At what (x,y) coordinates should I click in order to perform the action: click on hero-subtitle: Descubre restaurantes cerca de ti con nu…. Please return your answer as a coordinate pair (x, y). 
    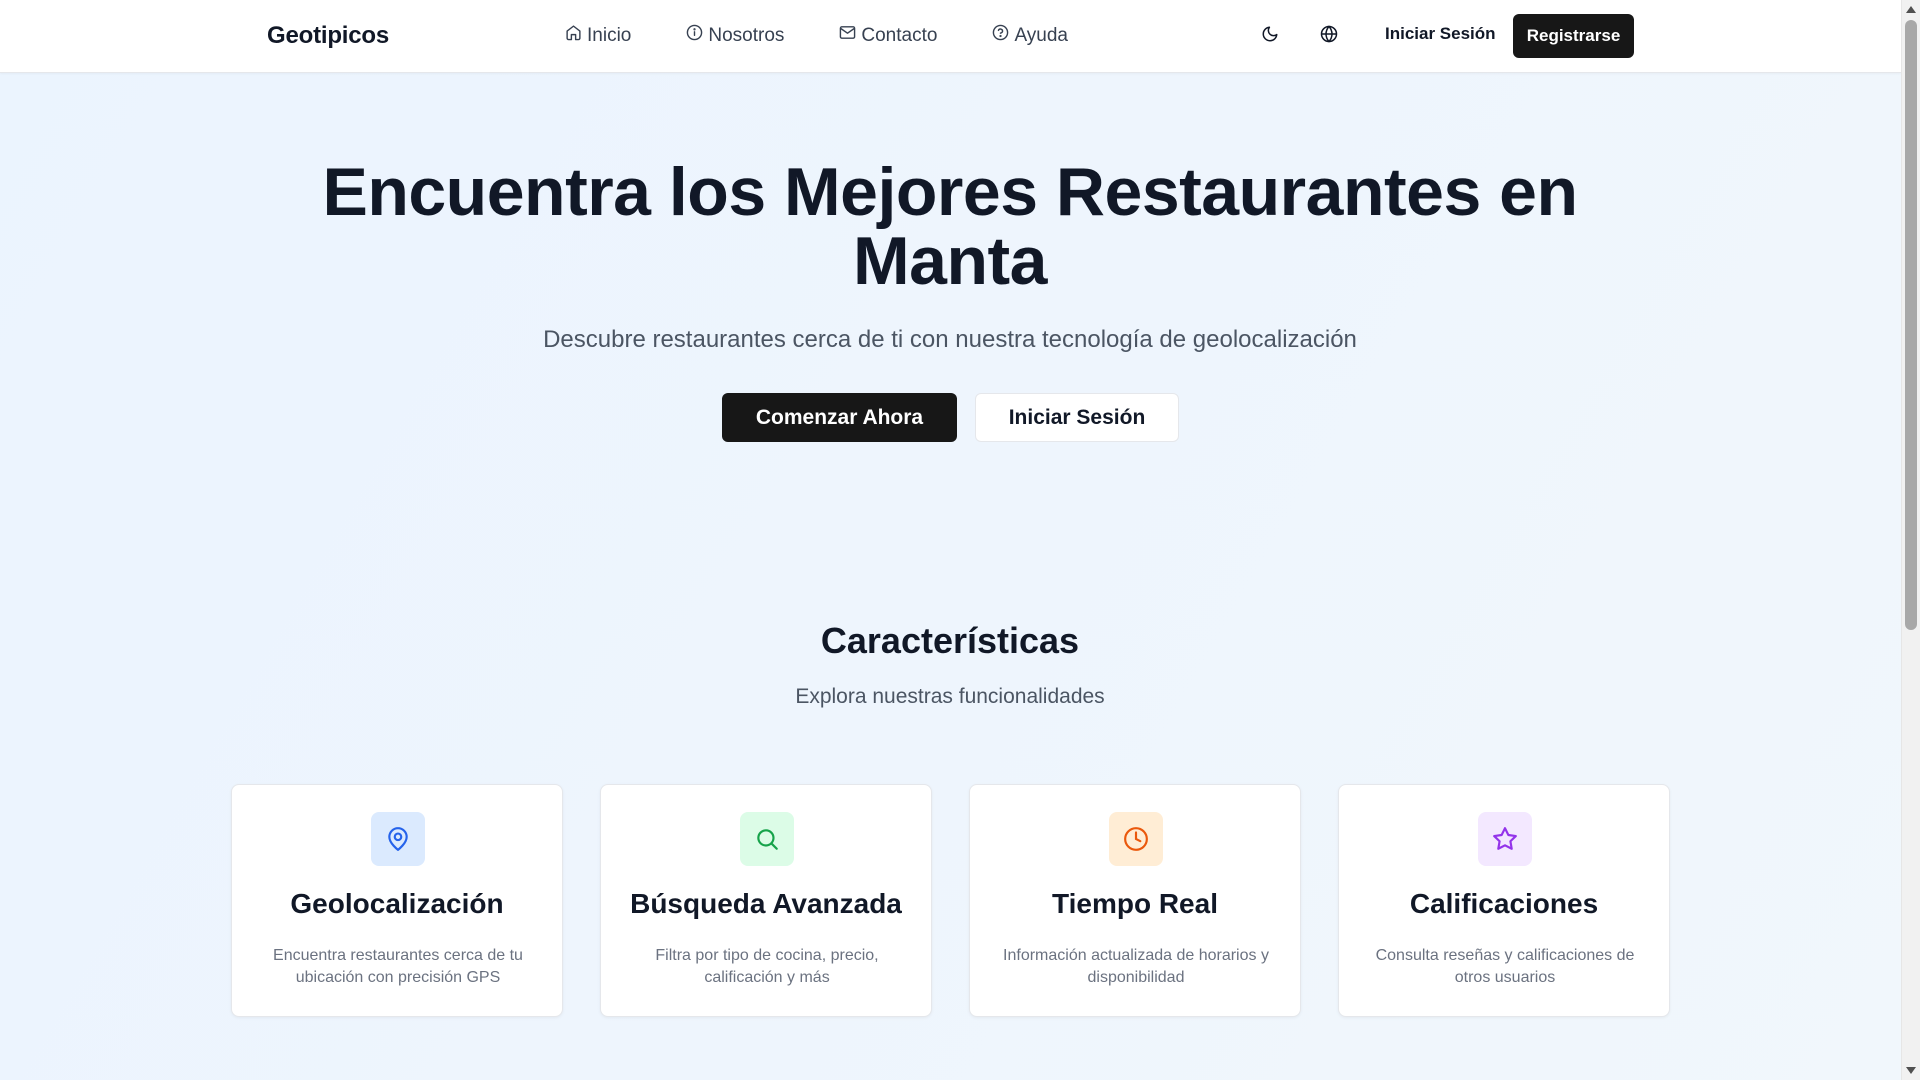
    Looking at the image, I should click on (950, 339).